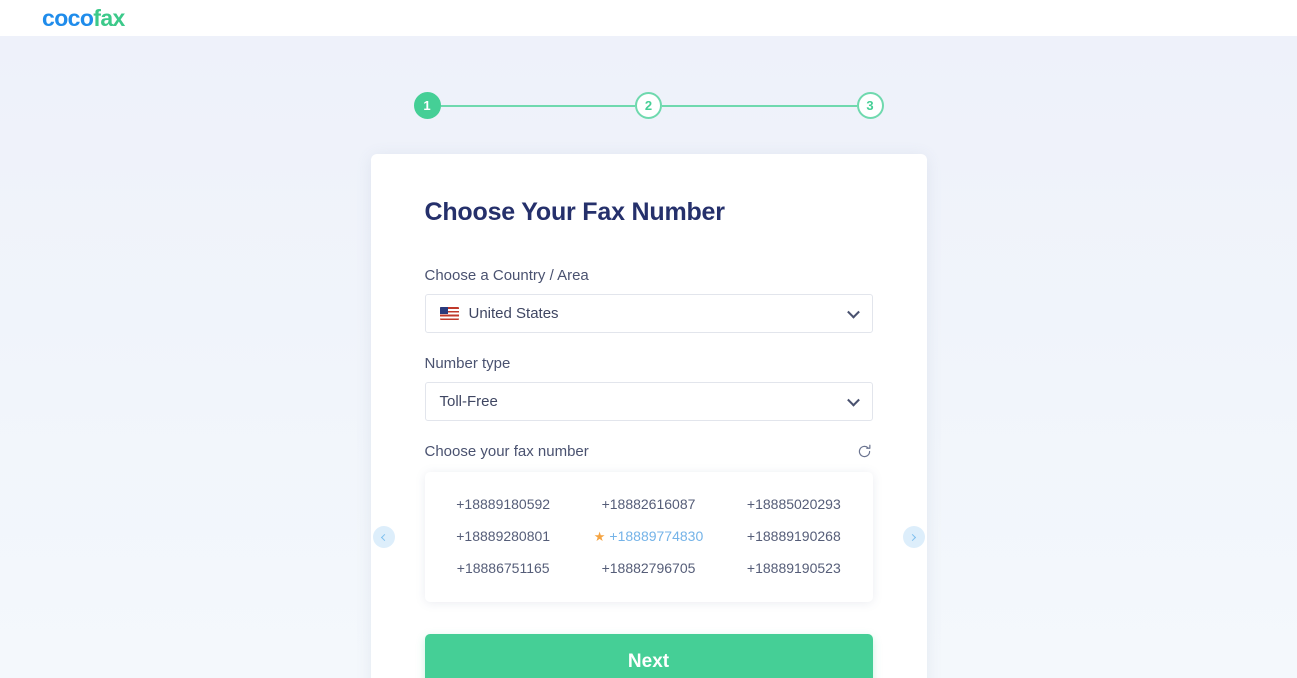 Image resolution: width=1297 pixels, height=678 pixels. I want to click on country-select-value: United States, so click(513, 313).